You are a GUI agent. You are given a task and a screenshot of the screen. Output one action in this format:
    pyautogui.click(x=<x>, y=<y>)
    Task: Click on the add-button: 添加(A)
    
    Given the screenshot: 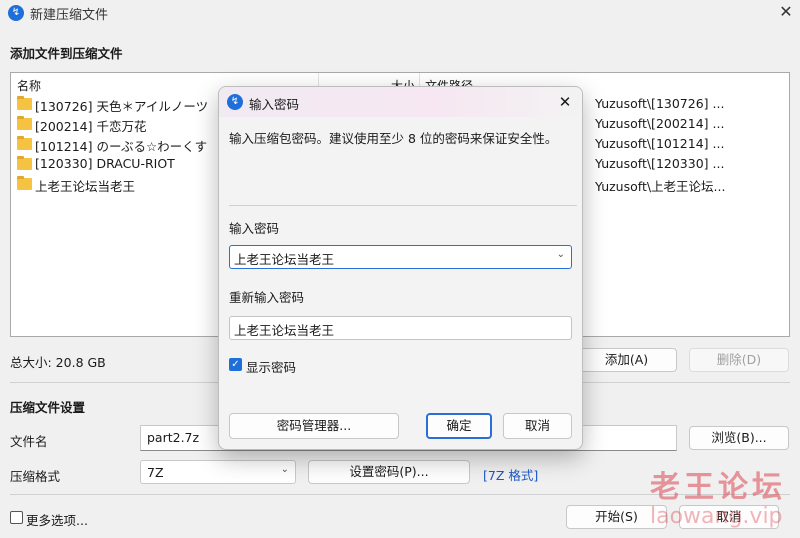 What is the action you would take?
    pyautogui.click(x=626, y=360)
    